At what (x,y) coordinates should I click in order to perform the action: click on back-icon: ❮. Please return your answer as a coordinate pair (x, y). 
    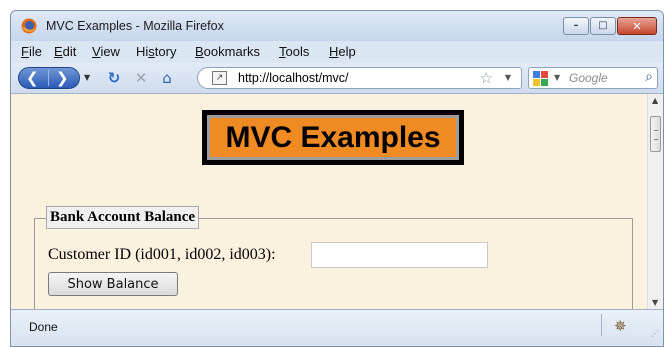
    Looking at the image, I should click on (32, 78).